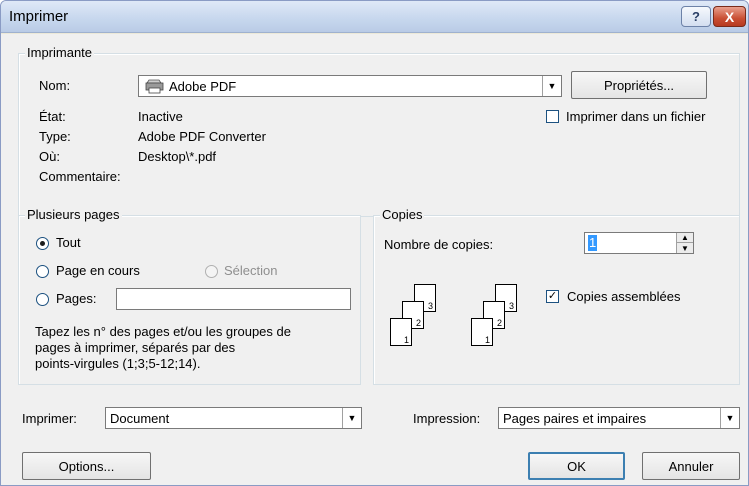 Image resolution: width=749 pixels, height=486 pixels. I want to click on close-icon: X, so click(729, 16).